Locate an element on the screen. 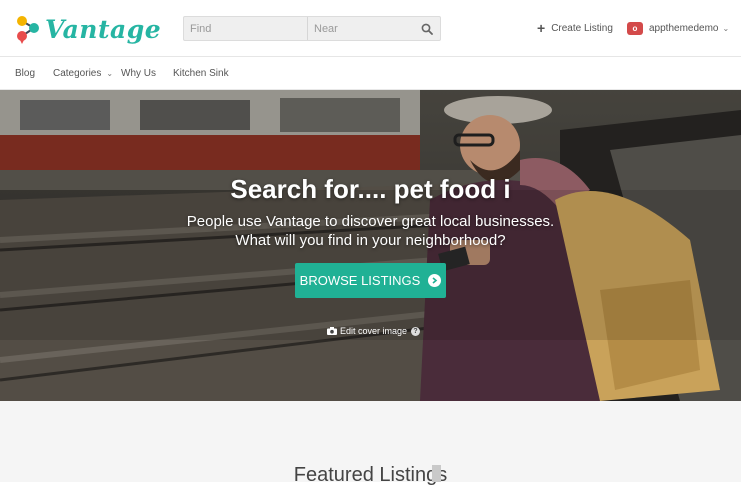 The width and height of the screenshot is (741, 487). arrow-right-circle-icon is located at coordinates (435, 280).